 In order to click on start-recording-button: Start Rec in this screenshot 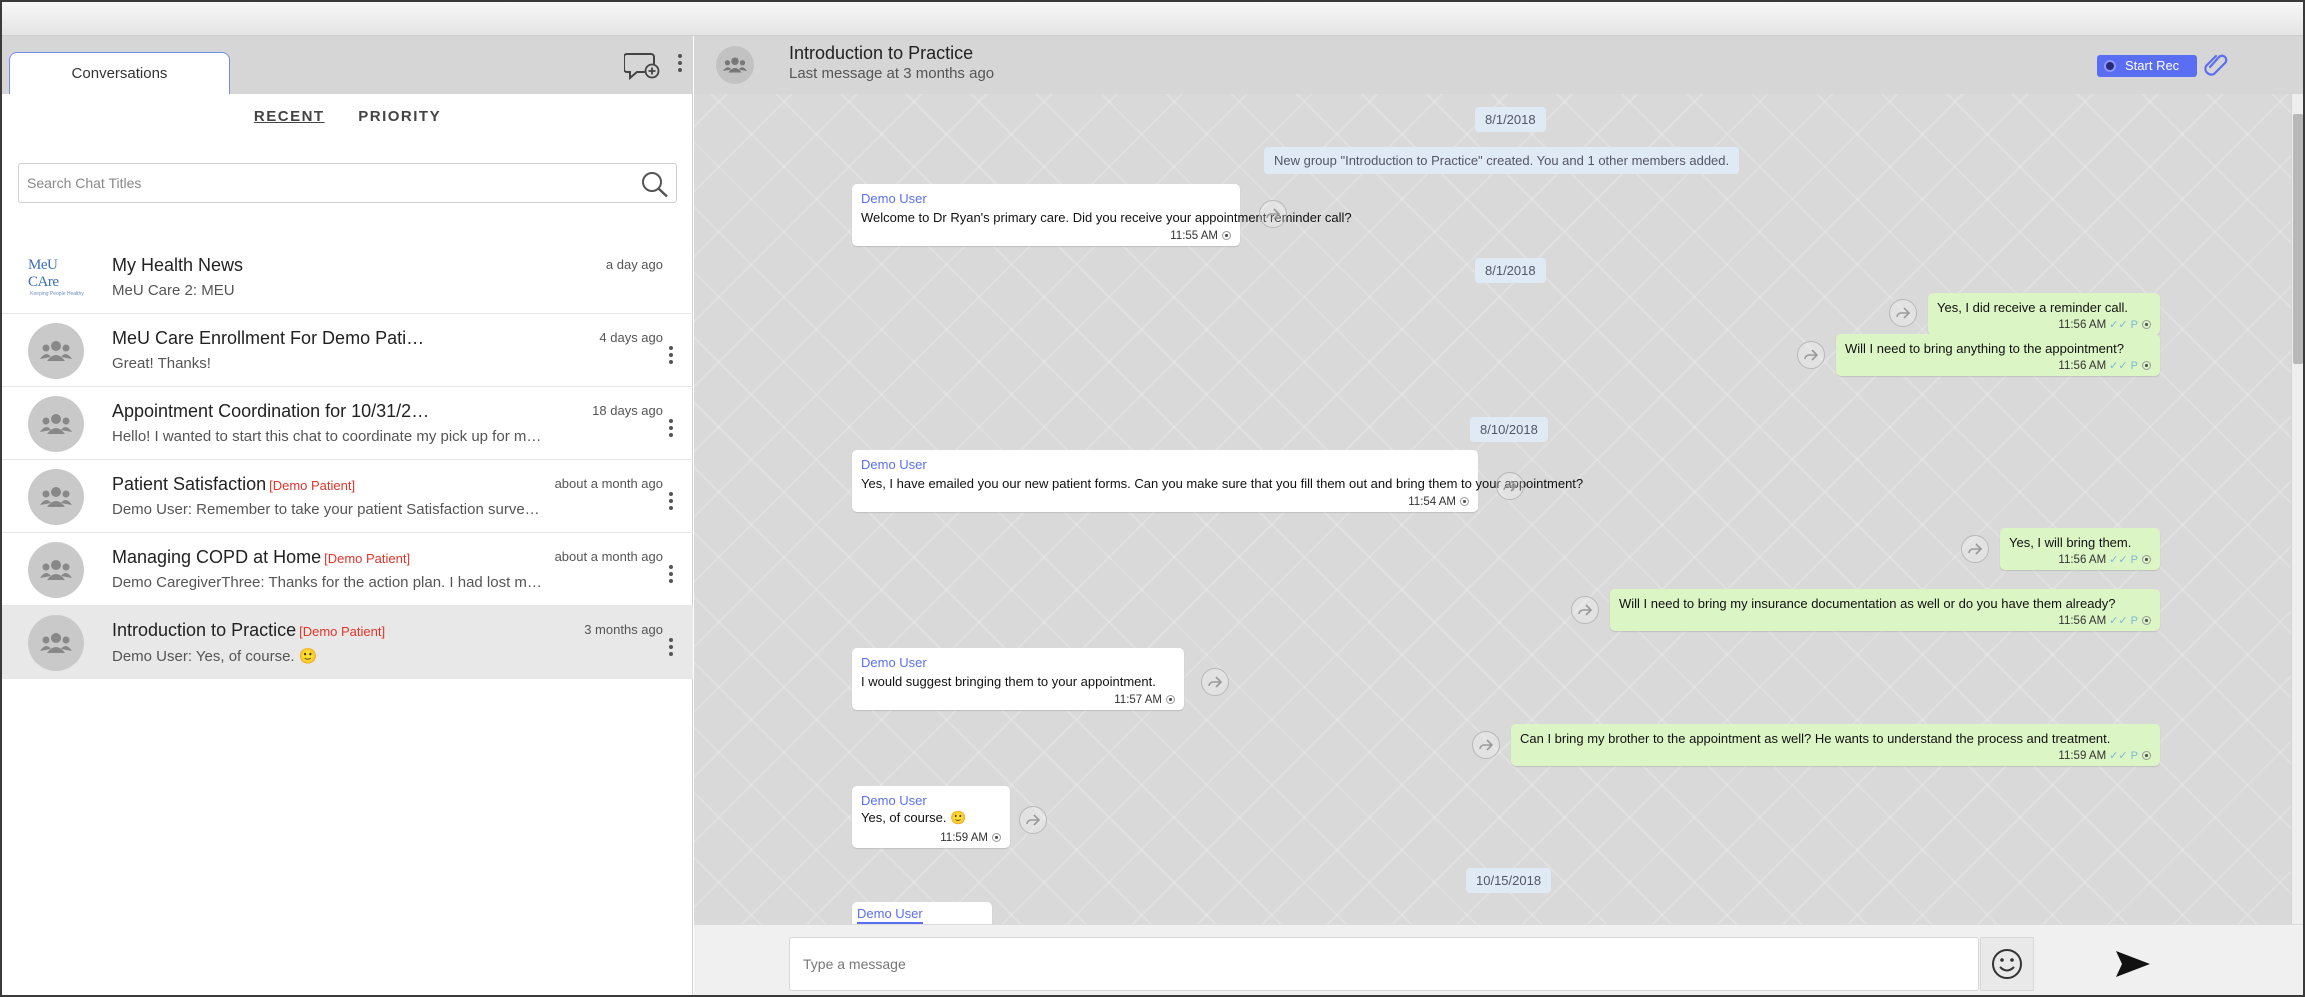, I will do `click(2147, 66)`.